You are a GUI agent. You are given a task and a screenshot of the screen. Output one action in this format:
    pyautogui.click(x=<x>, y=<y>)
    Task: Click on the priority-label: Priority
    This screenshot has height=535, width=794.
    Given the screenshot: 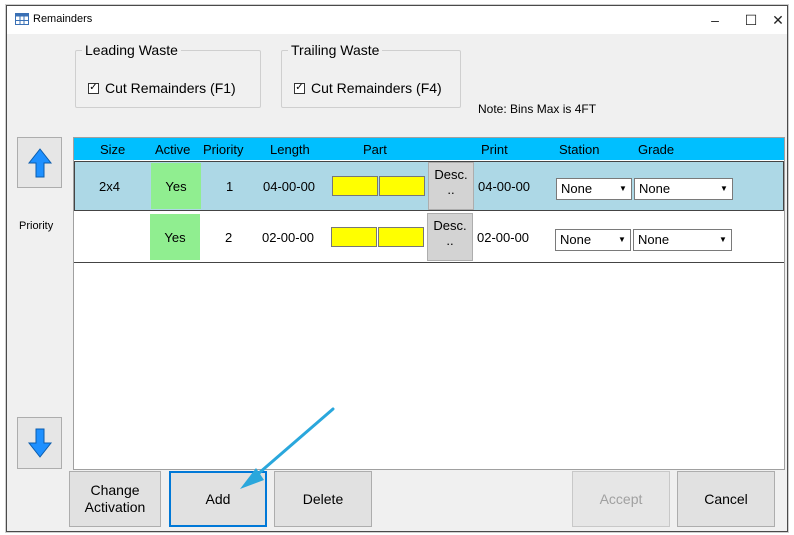 What is the action you would take?
    pyautogui.click(x=36, y=226)
    